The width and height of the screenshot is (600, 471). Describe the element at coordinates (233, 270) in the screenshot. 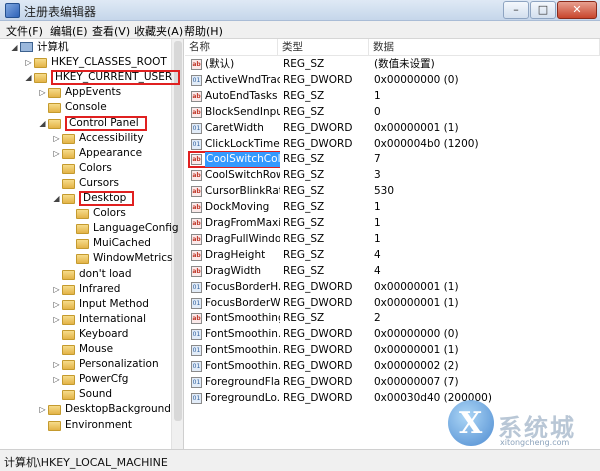

I see `value-name: DragWidth` at that location.